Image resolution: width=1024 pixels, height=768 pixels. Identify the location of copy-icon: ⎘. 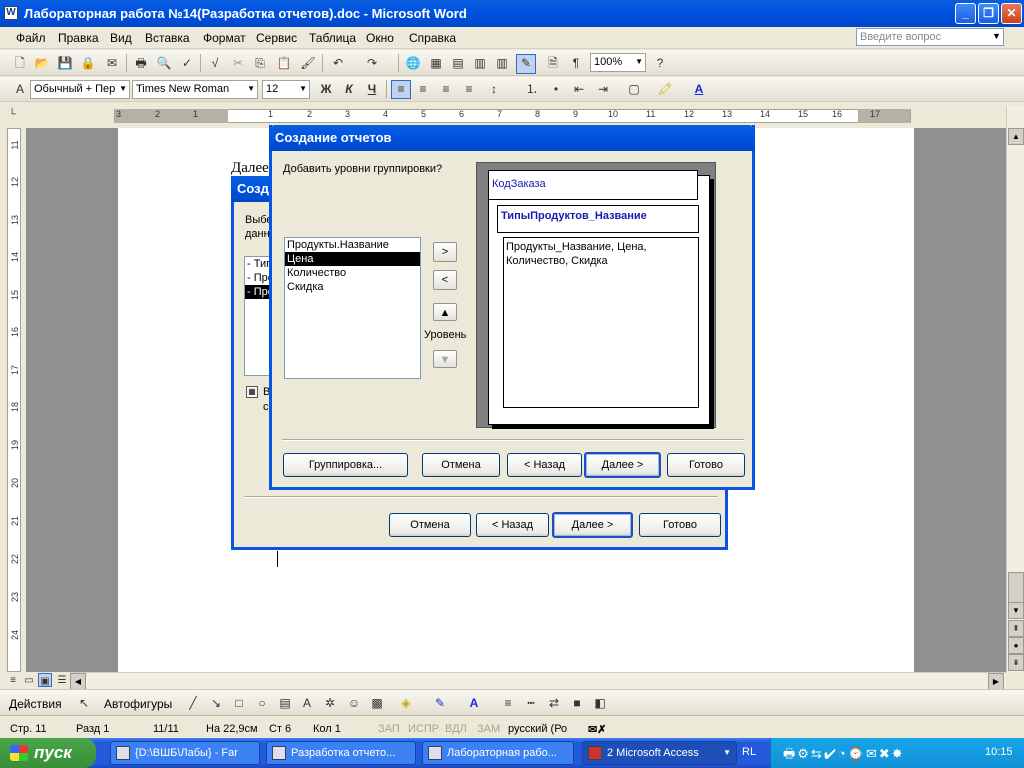
(260, 63).